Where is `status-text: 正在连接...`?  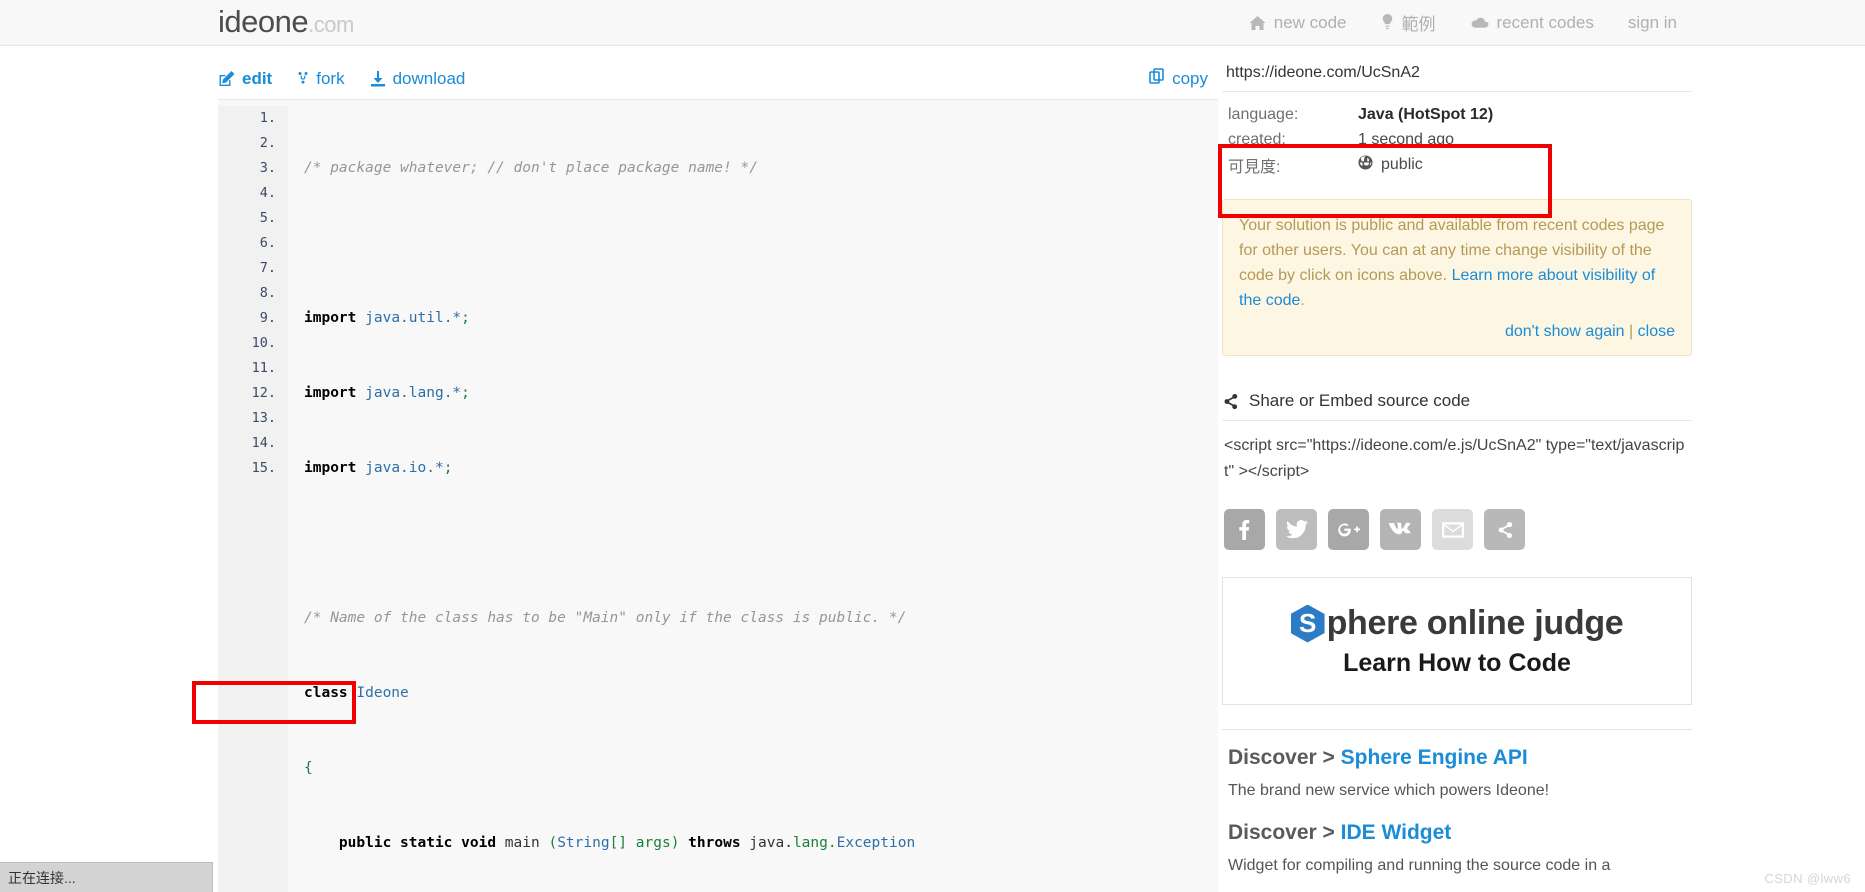 status-text: 正在连接... is located at coordinates (42, 877).